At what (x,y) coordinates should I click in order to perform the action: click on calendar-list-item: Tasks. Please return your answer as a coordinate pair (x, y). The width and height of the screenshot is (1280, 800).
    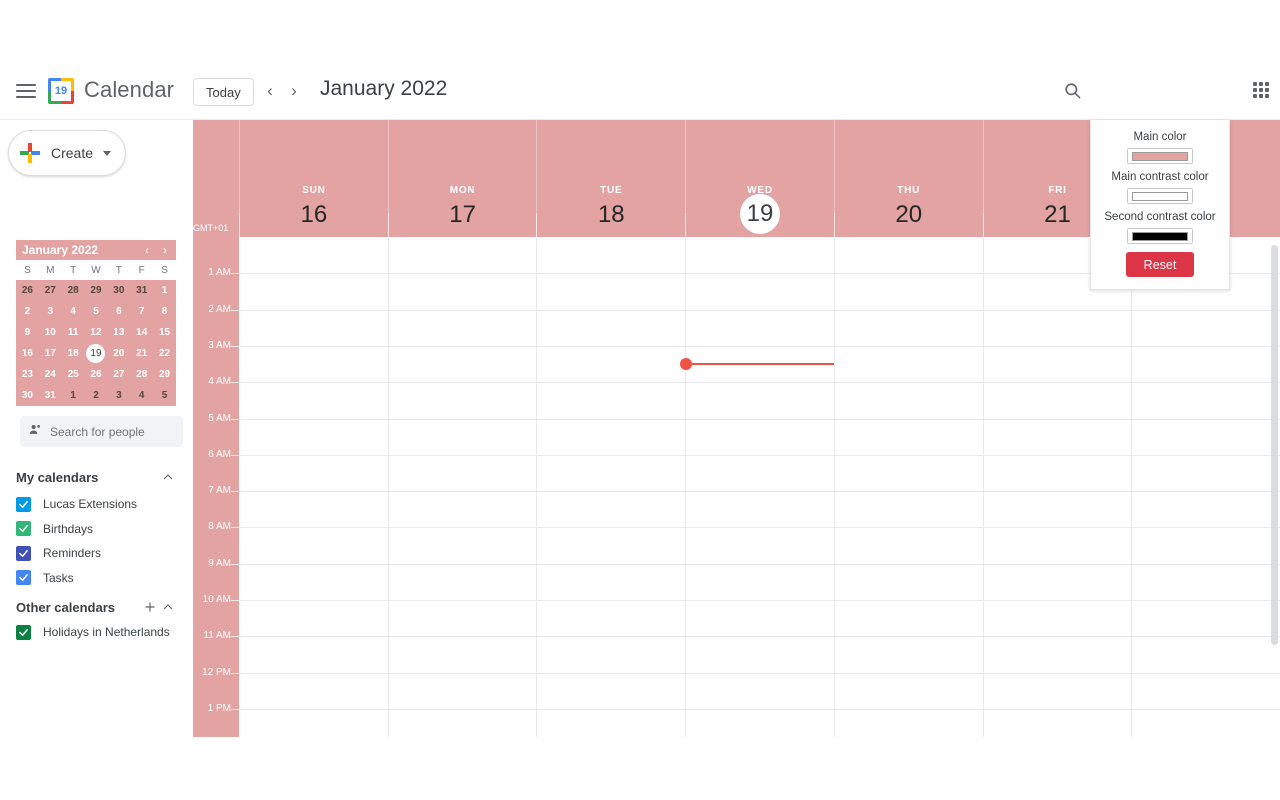
    Looking at the image, I should click on (101, 578).